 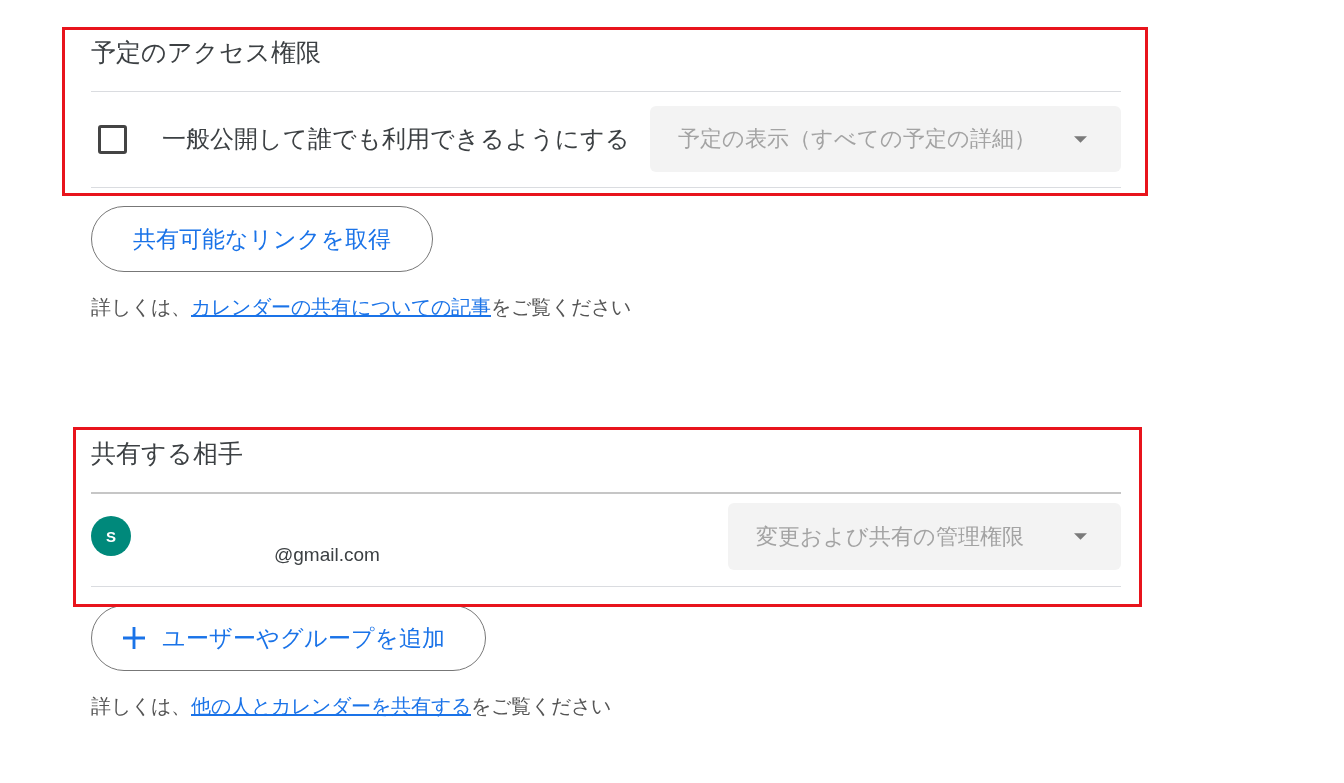 I want to click on help-text: 詳しくは、他の人とカレンダーを共有するをご覧ください, so click(x=351, y=706).